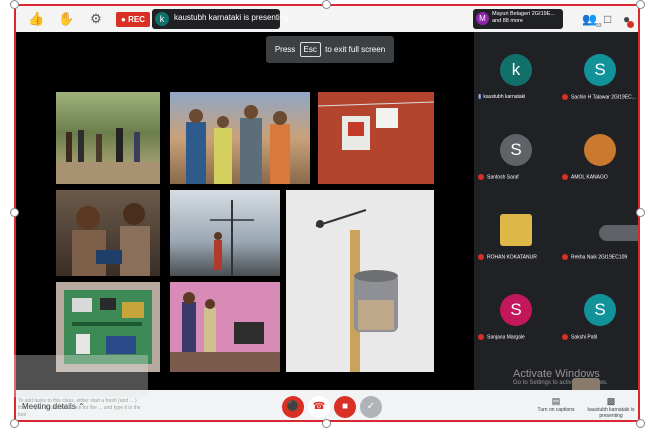  I want to click on camera-off-icon: ■, so click(345, 406).